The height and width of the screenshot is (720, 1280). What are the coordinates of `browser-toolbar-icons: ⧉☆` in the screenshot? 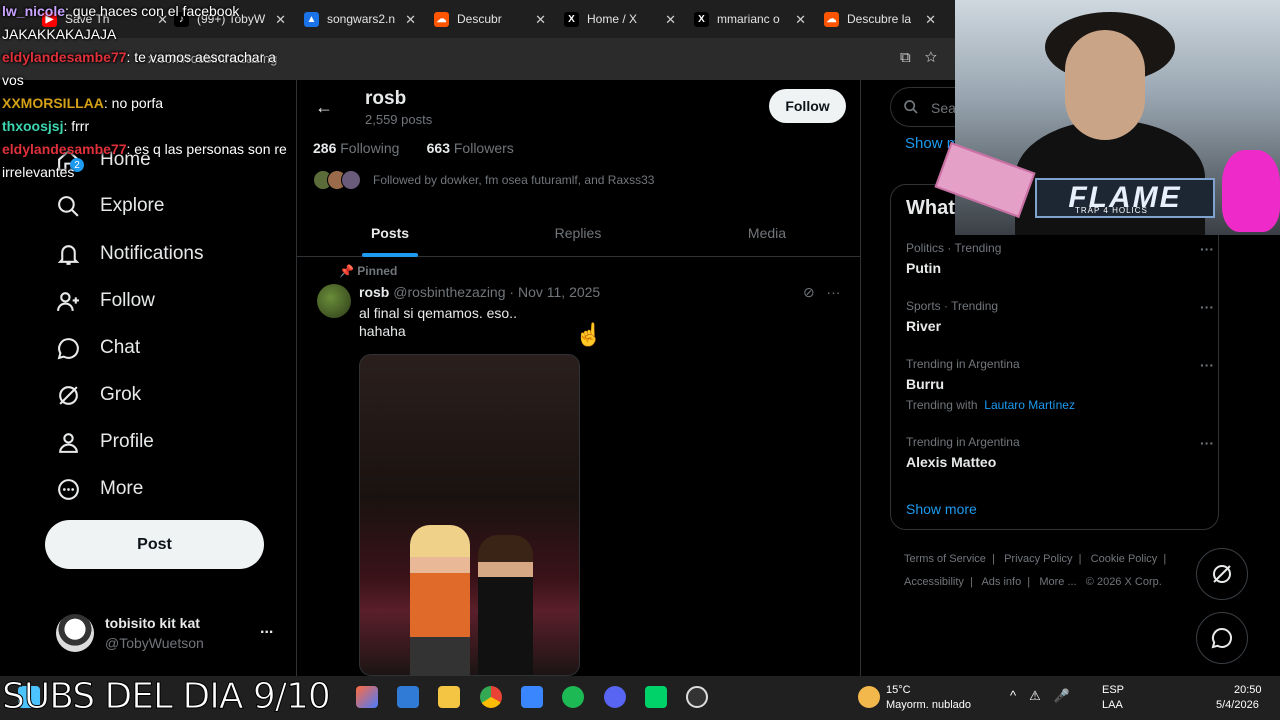 It's located at (925, 57).